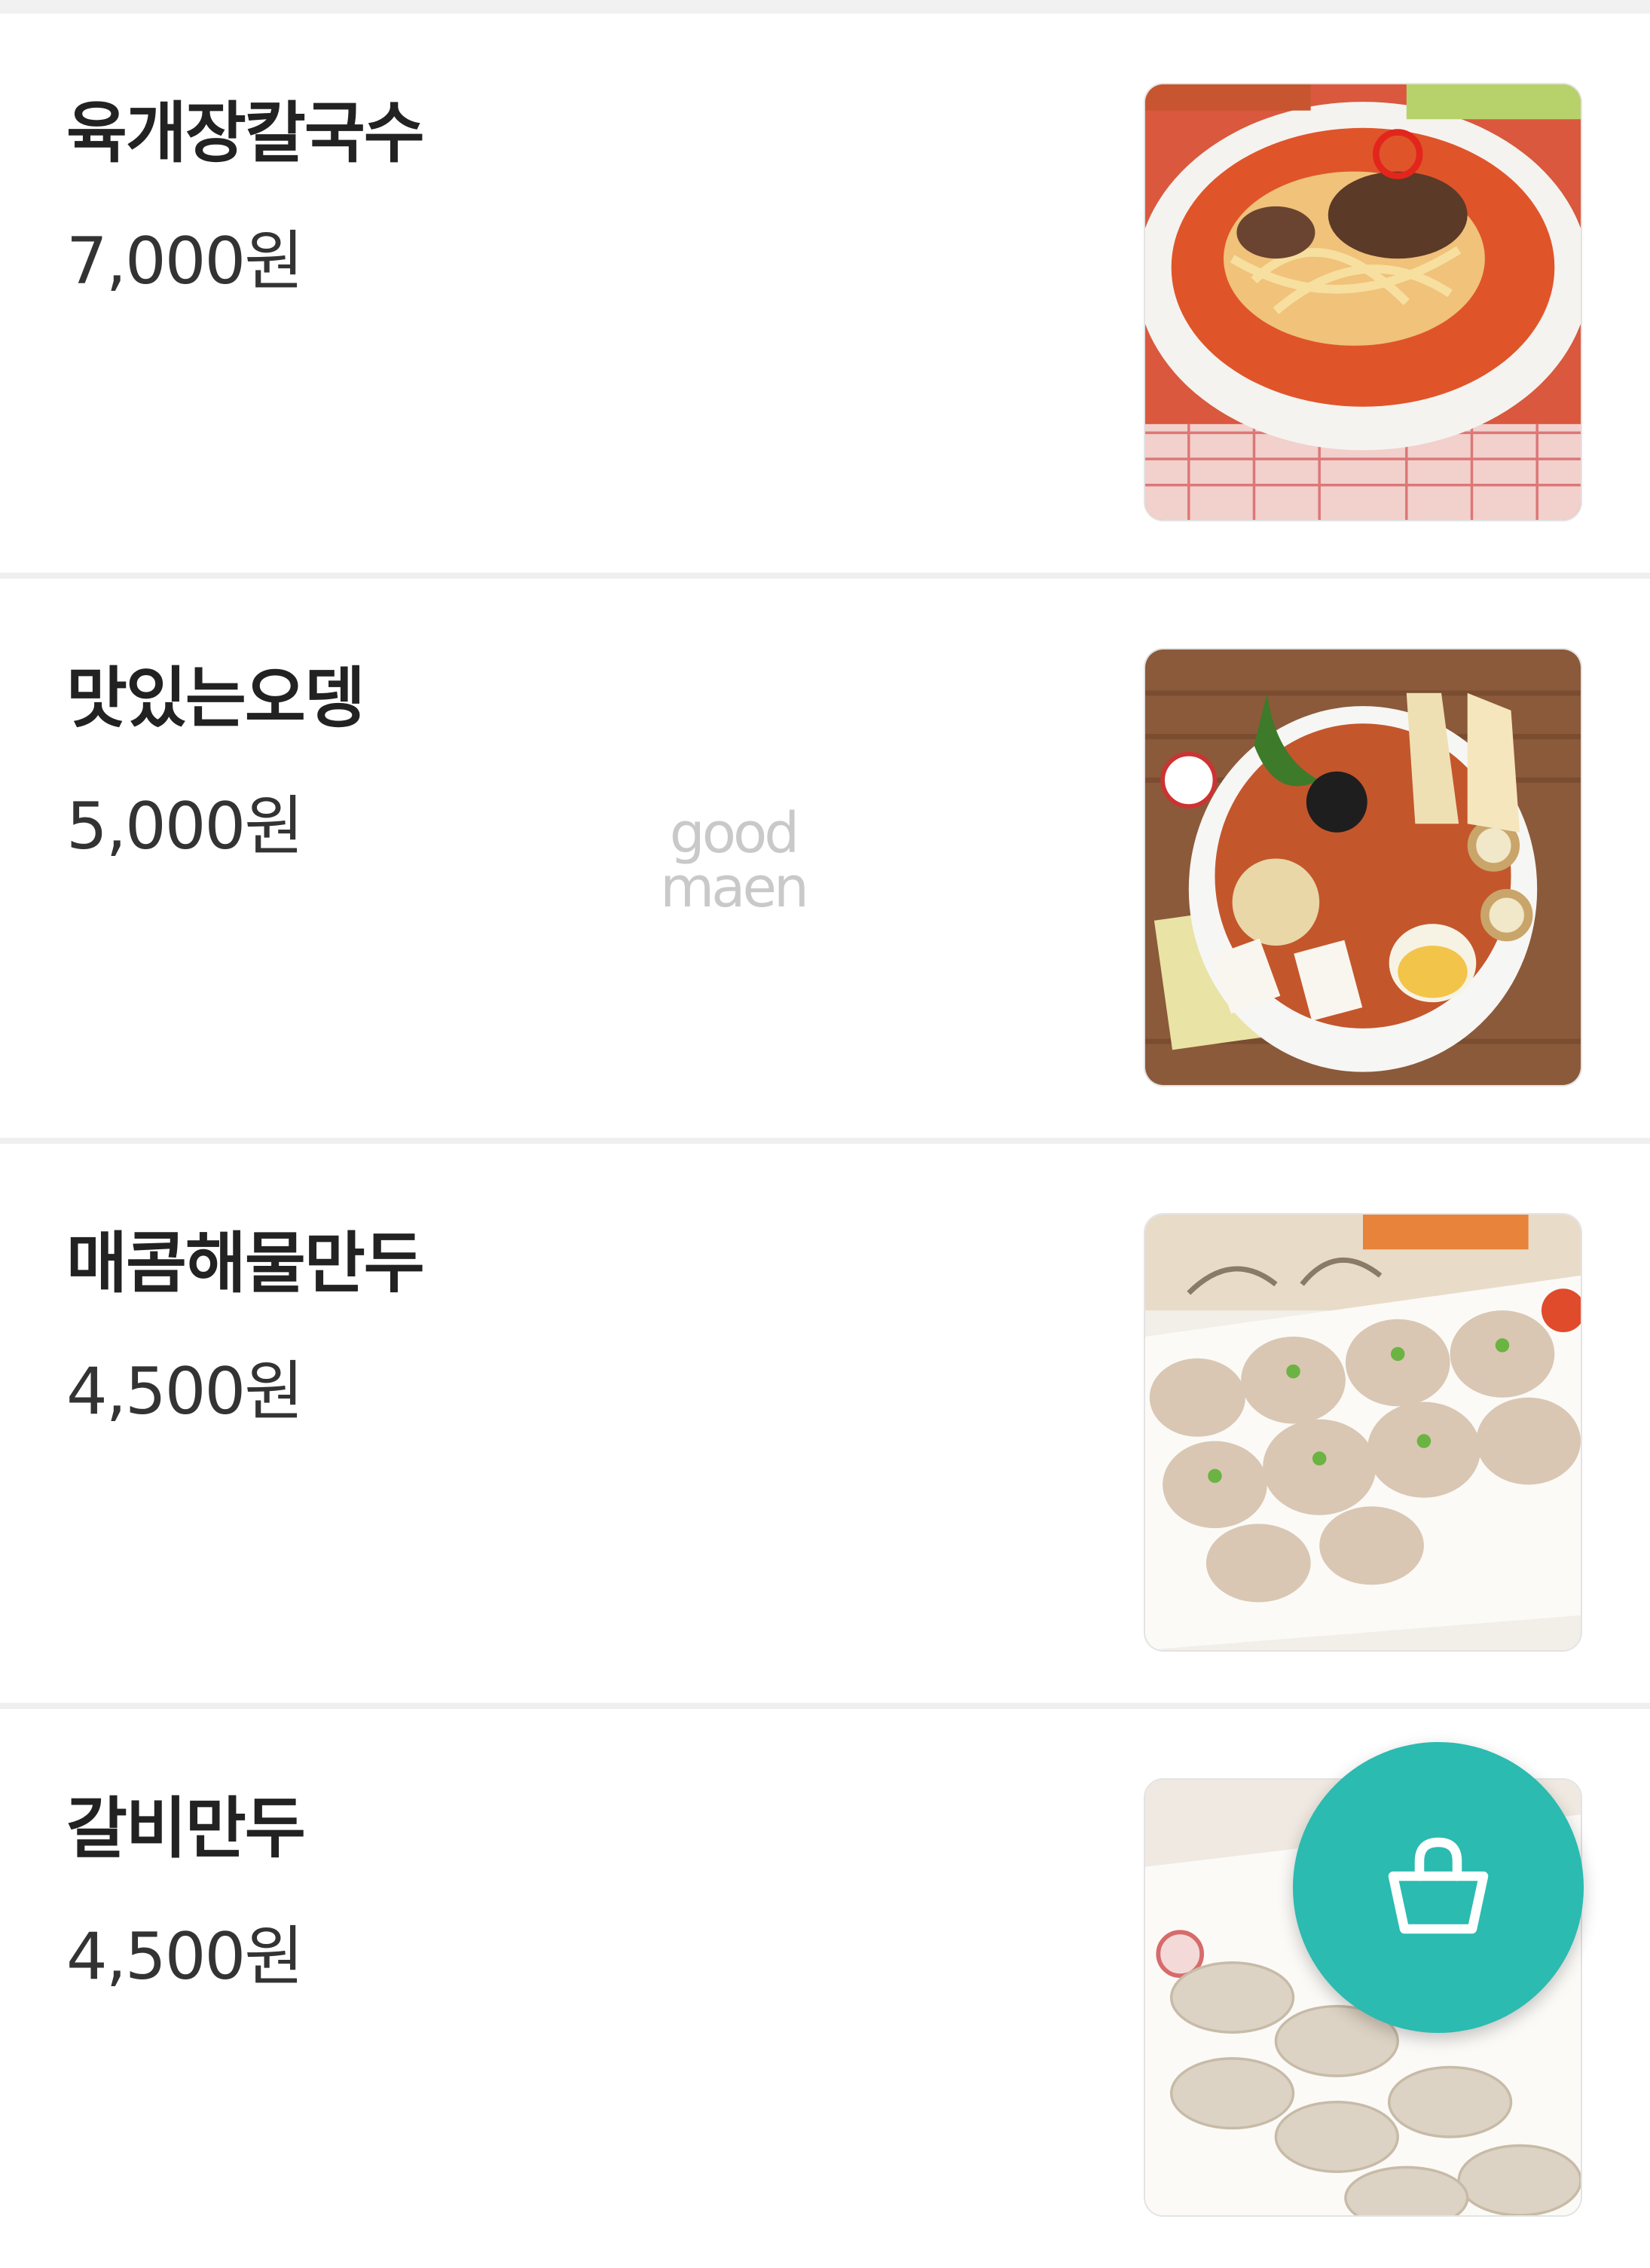  I want to click on cart-button, so click(1439, 1887).